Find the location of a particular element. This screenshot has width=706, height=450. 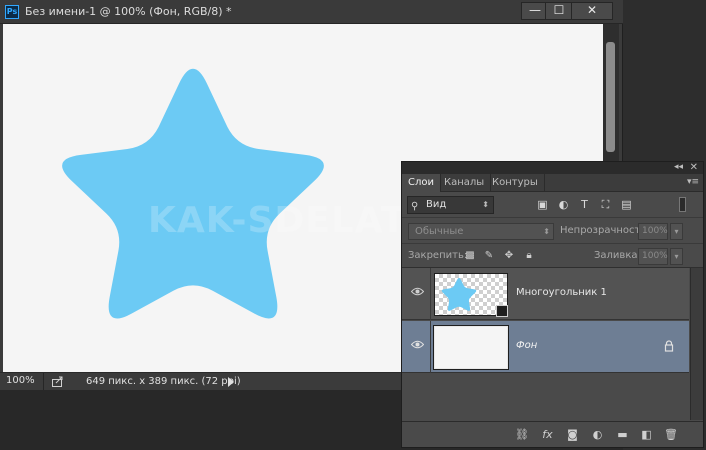

layer-row-shape: Многоугольник 1 is located at coordinates (545, 294).